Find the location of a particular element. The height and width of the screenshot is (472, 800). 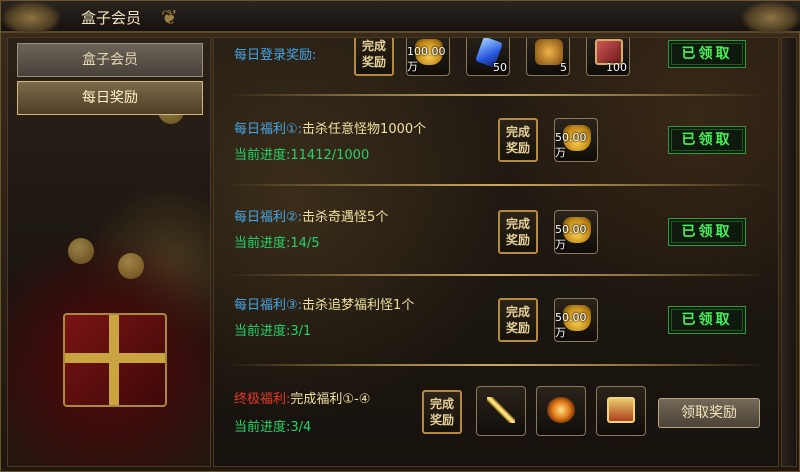

treasure-chest-icon is located at coordinates (621, 410).